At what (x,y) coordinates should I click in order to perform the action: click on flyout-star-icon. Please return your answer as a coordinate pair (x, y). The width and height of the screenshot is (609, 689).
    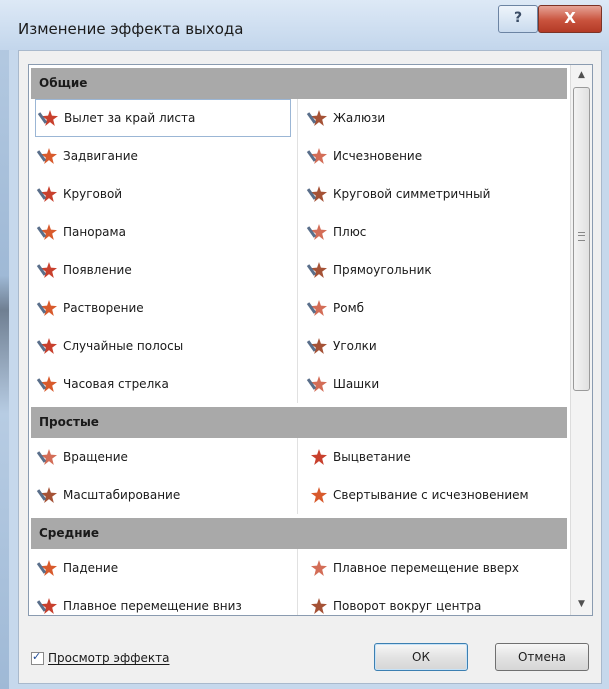
    Looking at the image, I should click on (47, 118).